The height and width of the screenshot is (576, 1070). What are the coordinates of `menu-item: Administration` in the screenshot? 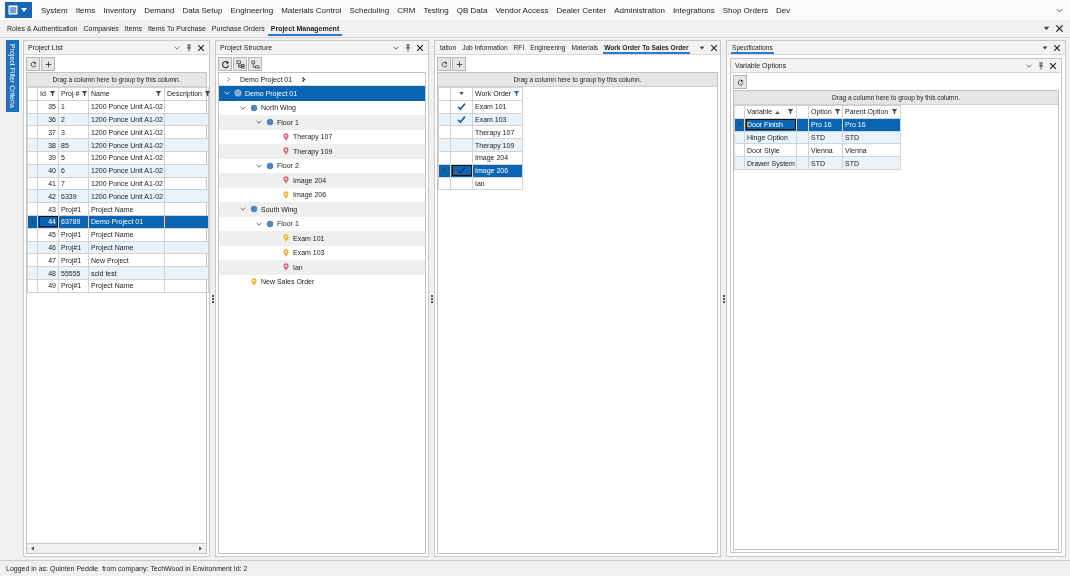 It's located at (639, 10).